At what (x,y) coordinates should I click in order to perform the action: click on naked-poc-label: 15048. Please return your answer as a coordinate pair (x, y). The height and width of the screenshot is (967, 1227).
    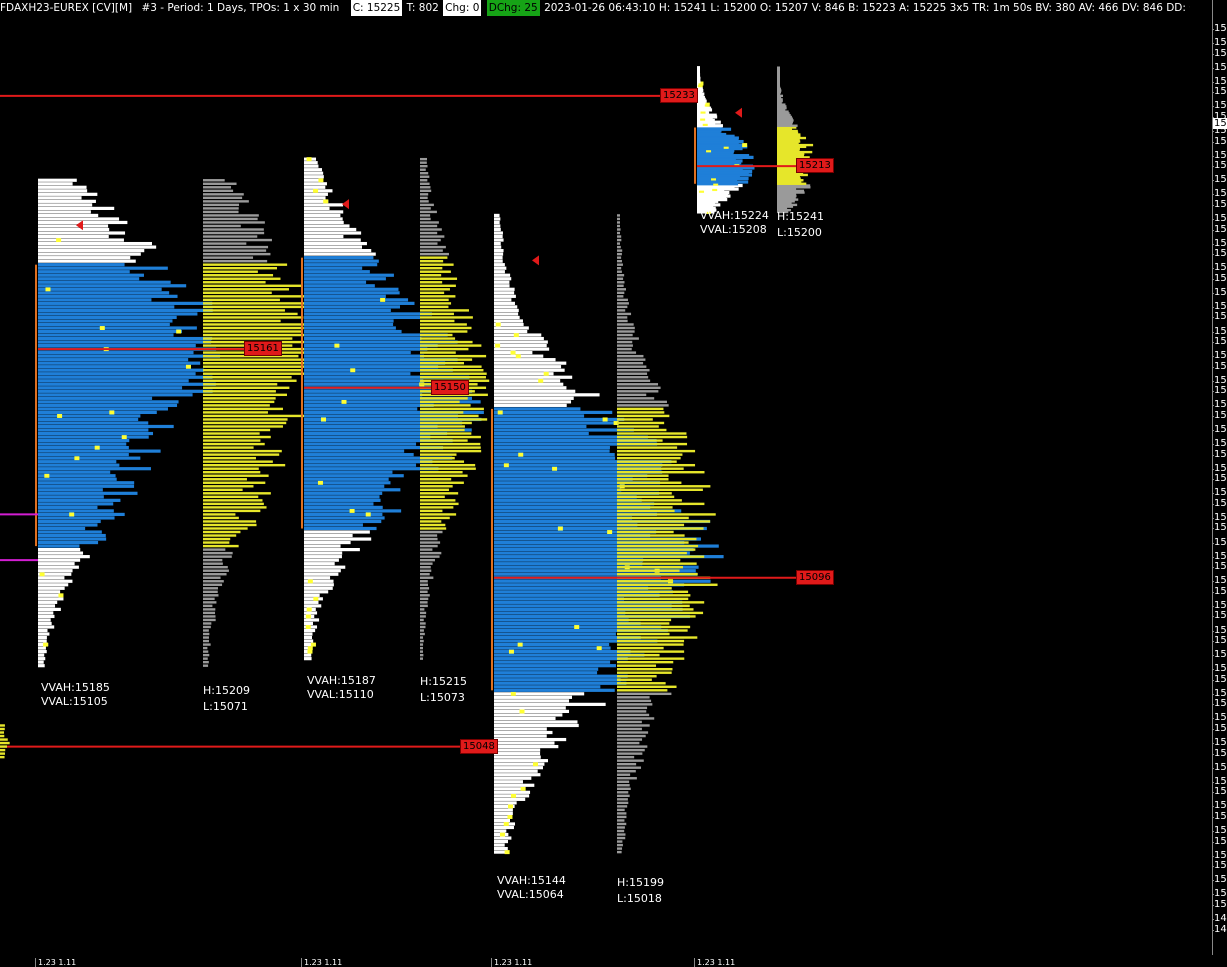
    Looking at the image, I should click on (479, 746).